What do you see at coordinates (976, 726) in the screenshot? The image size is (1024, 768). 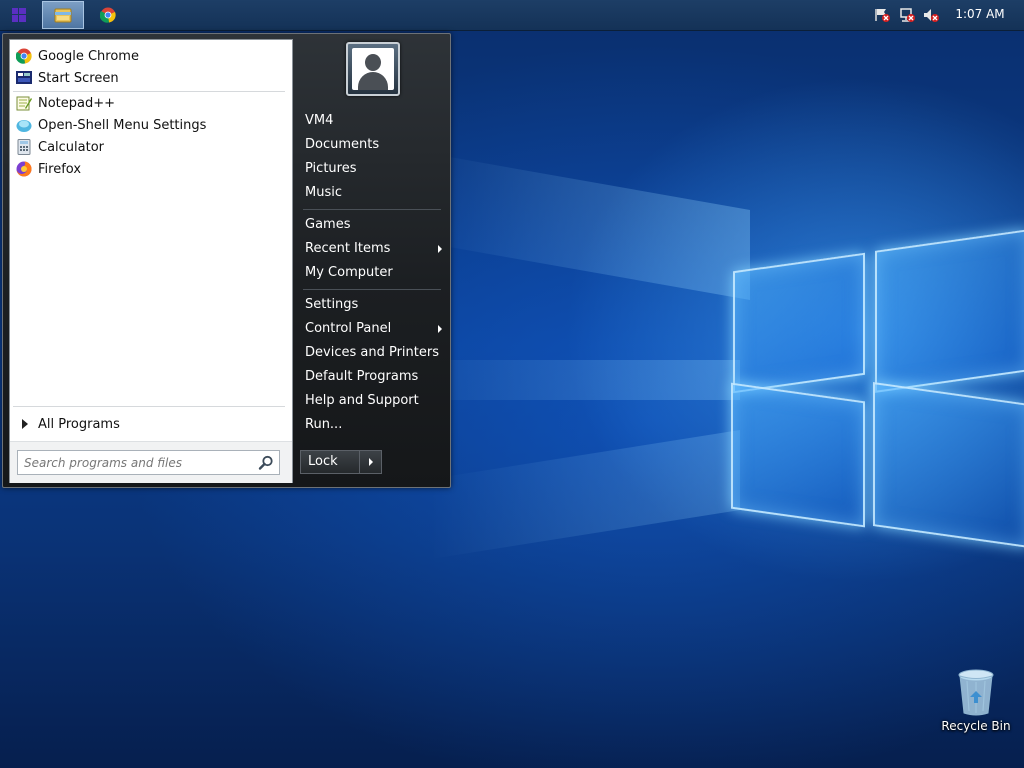 I see `recycle-bin-label: Recycle Bin` at bounding box center [976, 726].